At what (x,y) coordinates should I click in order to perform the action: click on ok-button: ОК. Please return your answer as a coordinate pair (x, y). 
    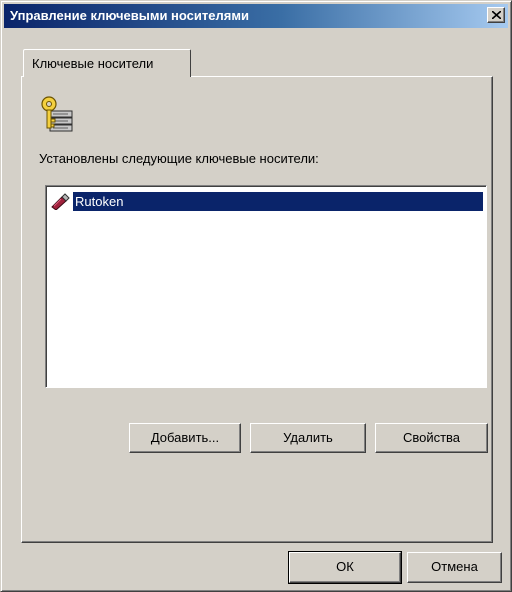
    Looking at the image, I should click on (345, 567).